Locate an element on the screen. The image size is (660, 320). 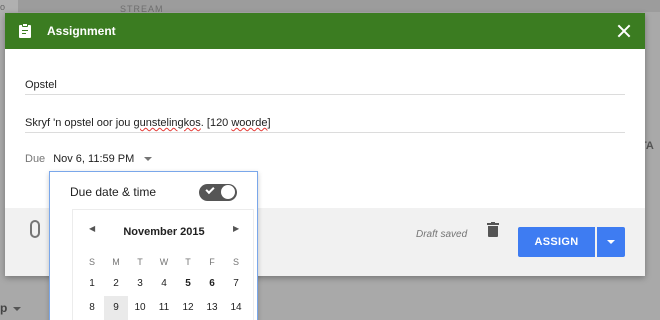
background-bottom-label-text: p is located at coordinates (4, 308).